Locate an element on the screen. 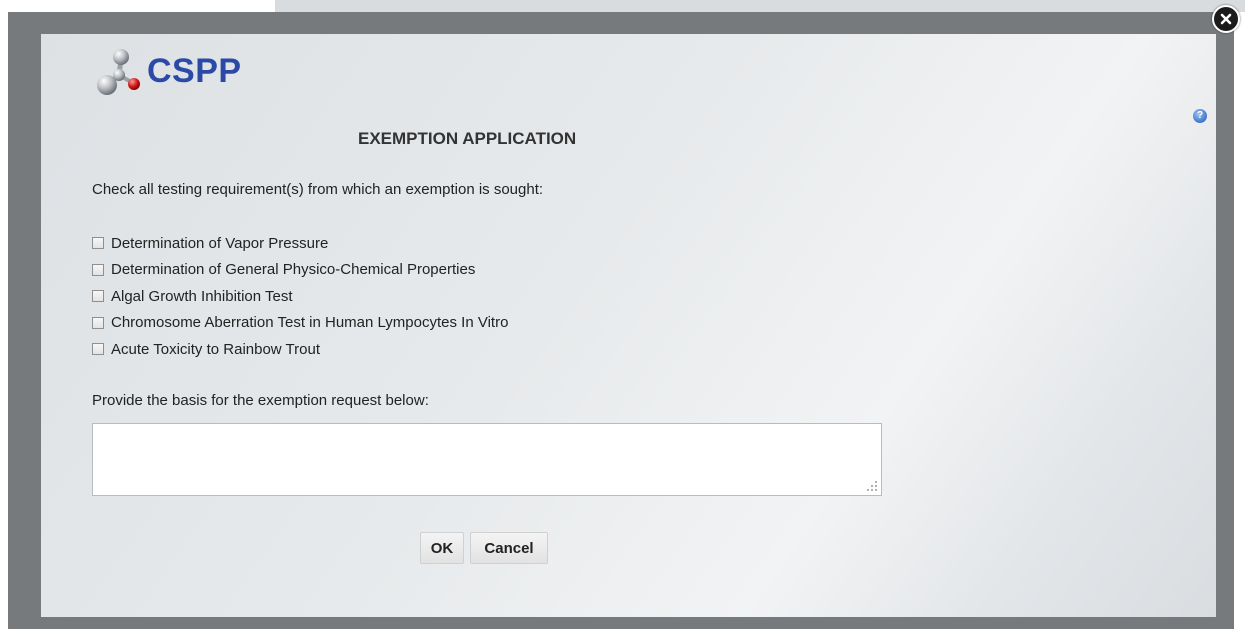 This screenshot has width=1245, height=630. checkbox-label: Acute Toxicity to Rainbow Trout is located at coordinates (215, 349).